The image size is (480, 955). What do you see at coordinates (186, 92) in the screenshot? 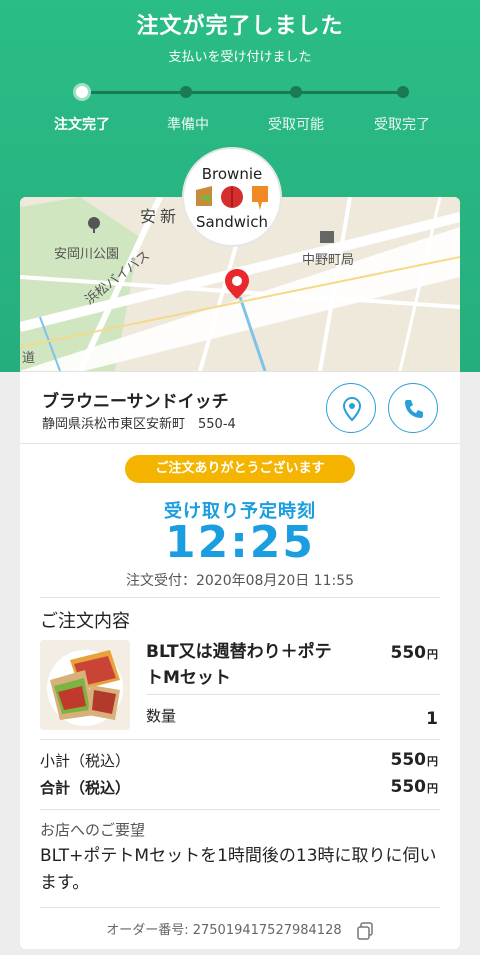
I see `step-dot-preparing` at bounding box center [186, 92].